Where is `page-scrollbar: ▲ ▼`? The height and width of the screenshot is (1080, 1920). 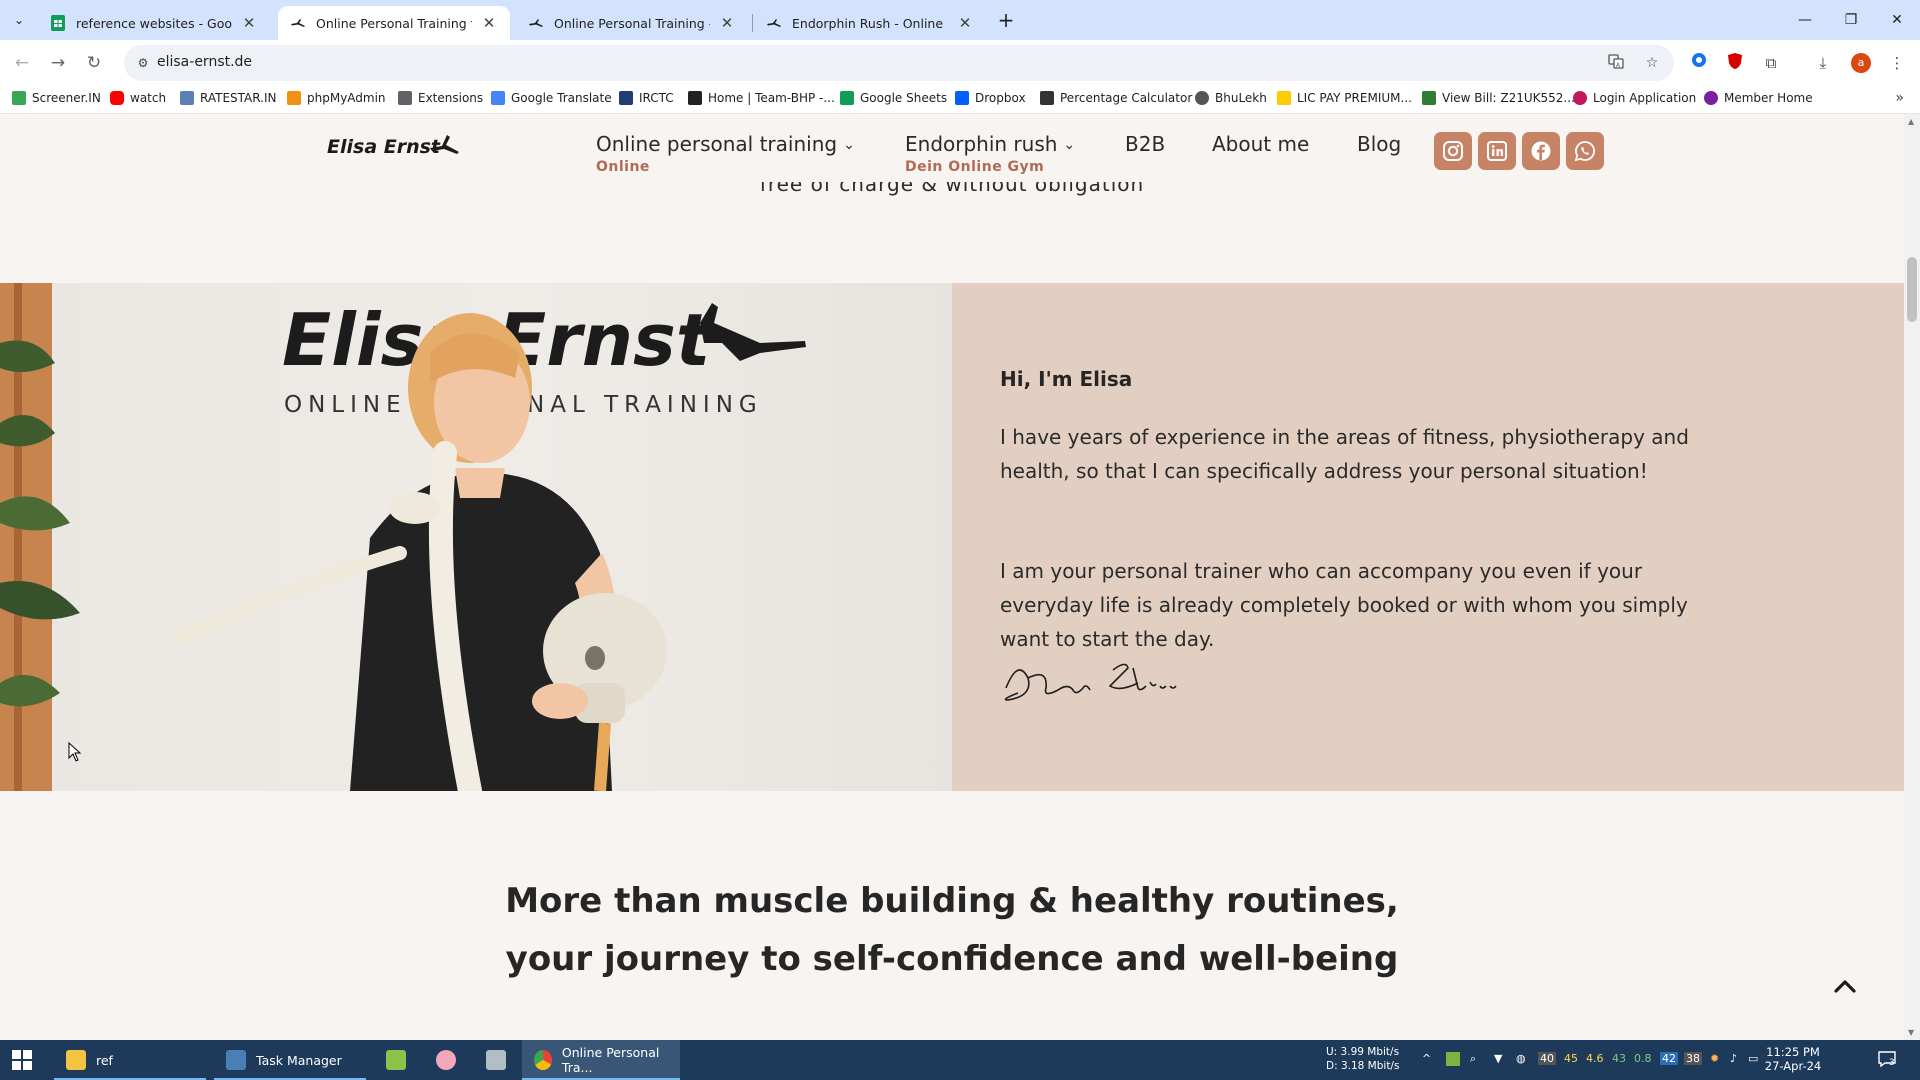 page-scrollbar: ▲ ▼ is located at coordinates (1912, 577).